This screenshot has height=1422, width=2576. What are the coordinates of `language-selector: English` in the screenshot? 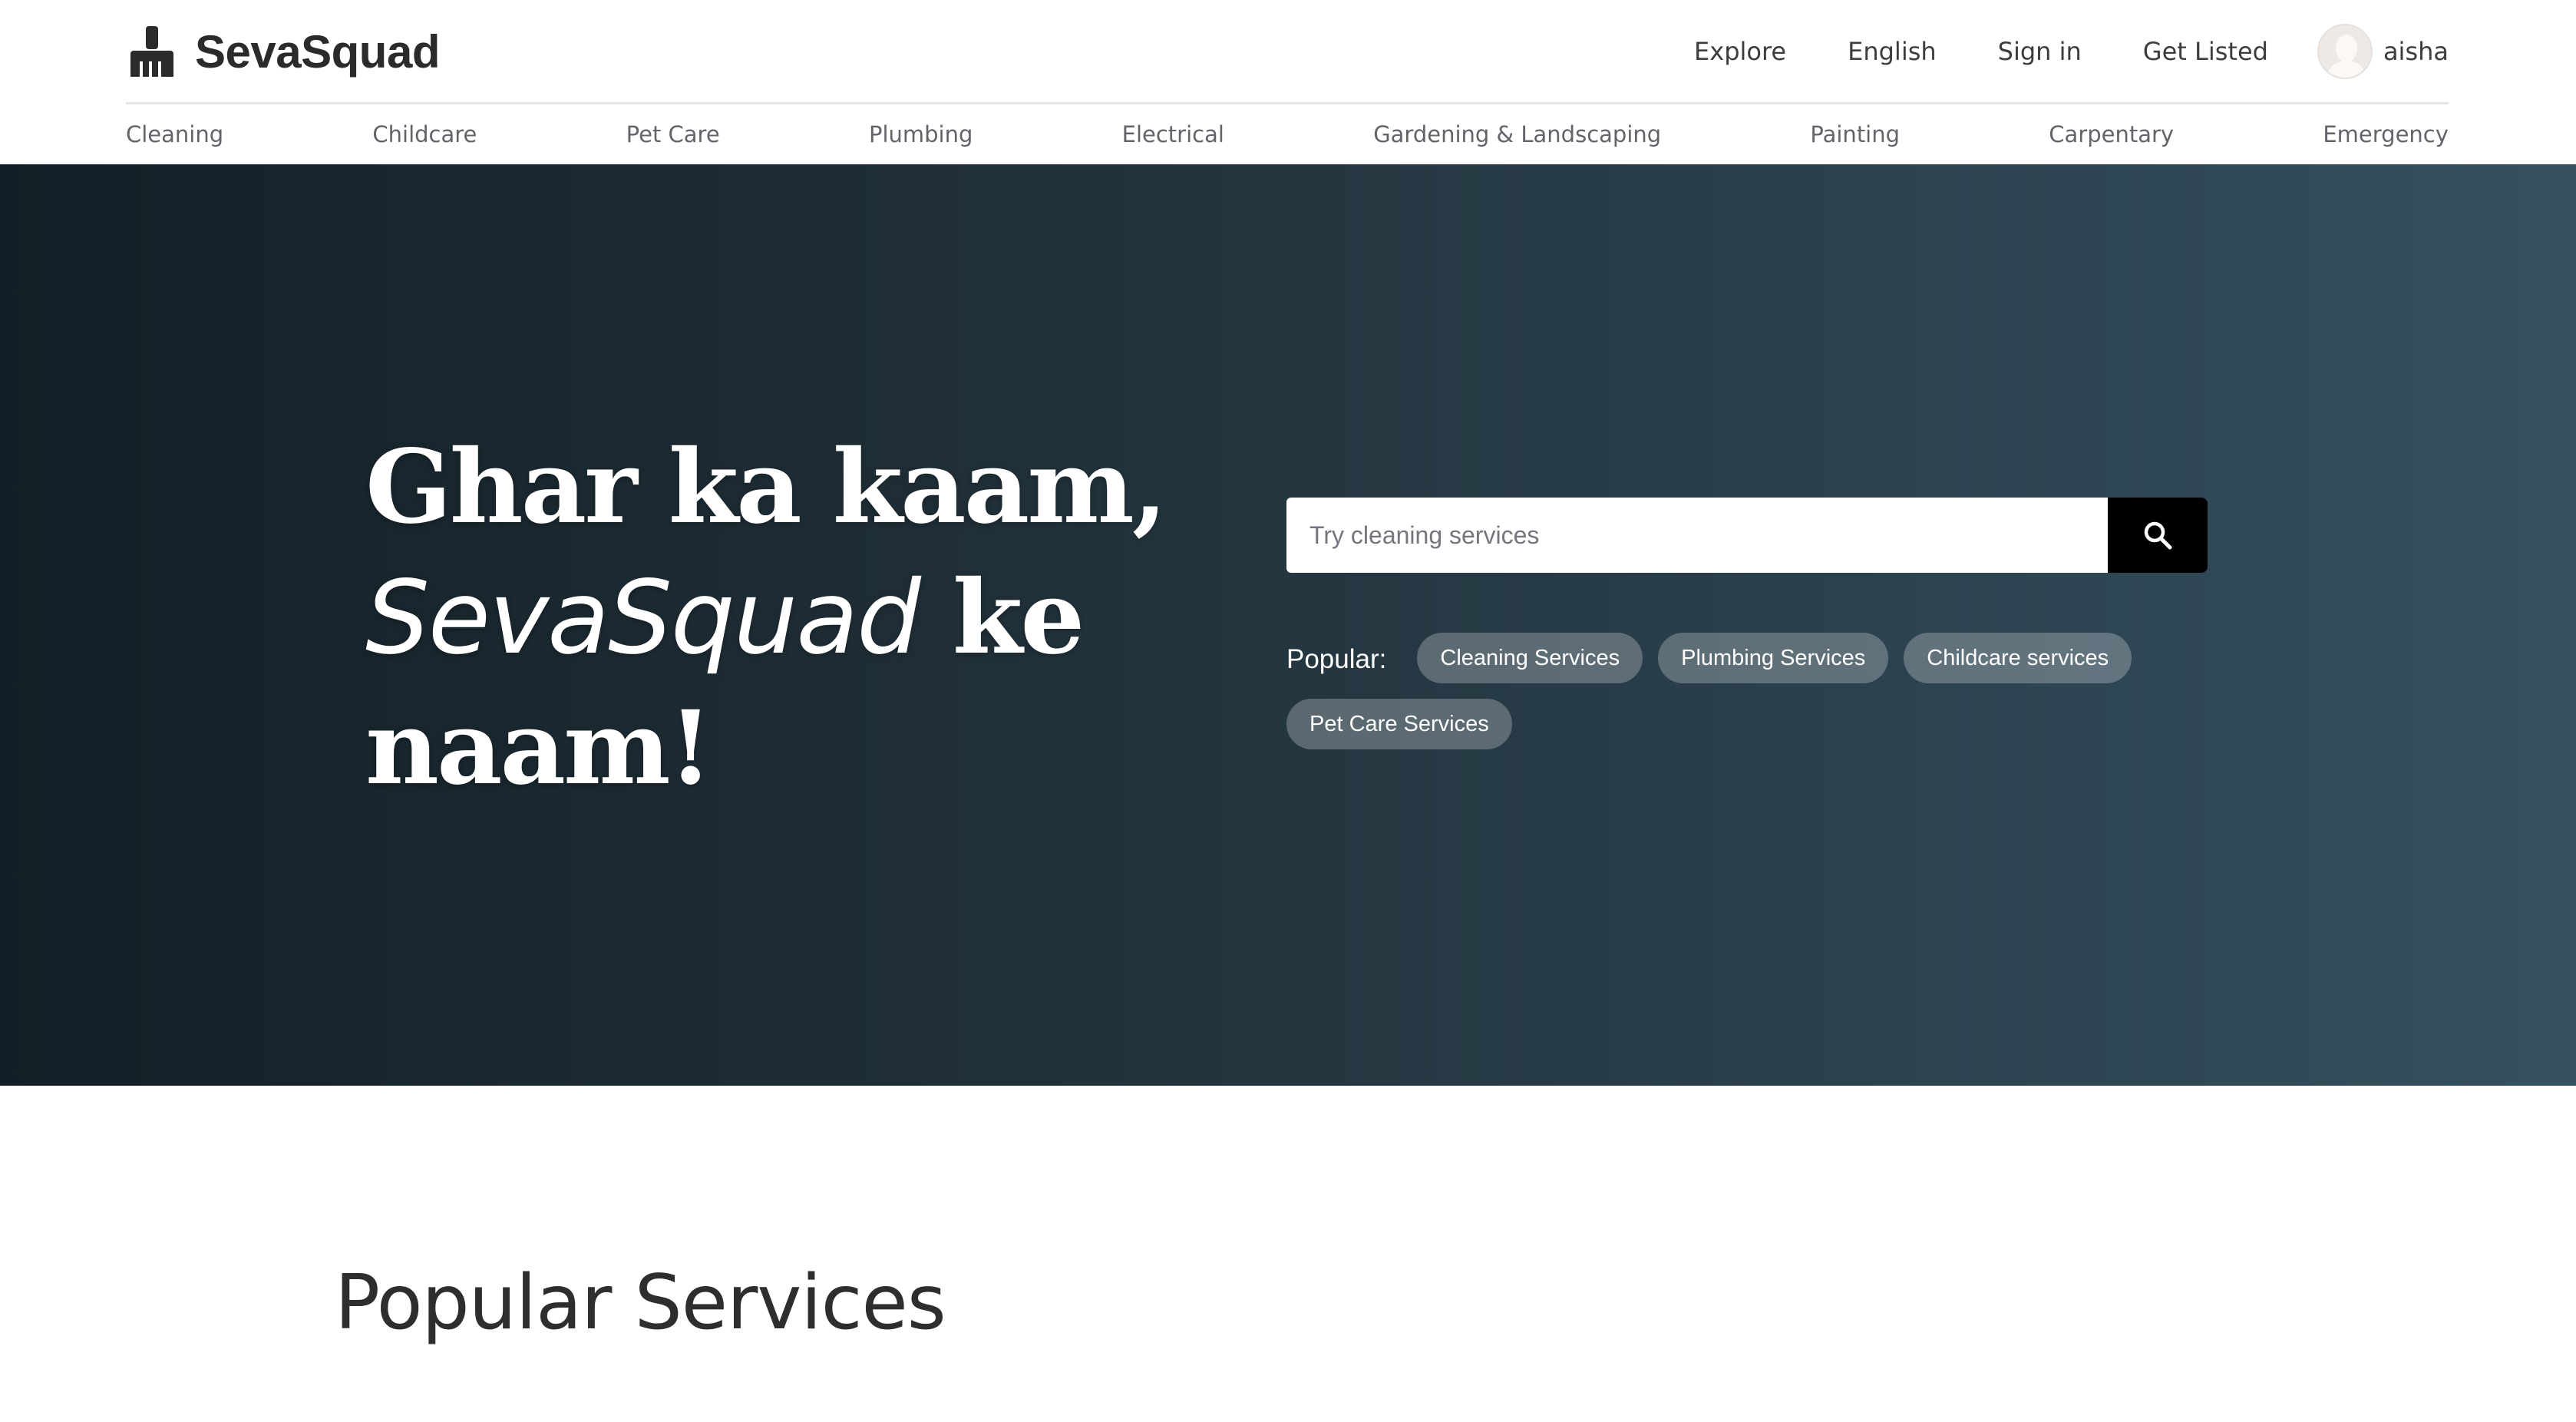 It's located at (1892, 51).